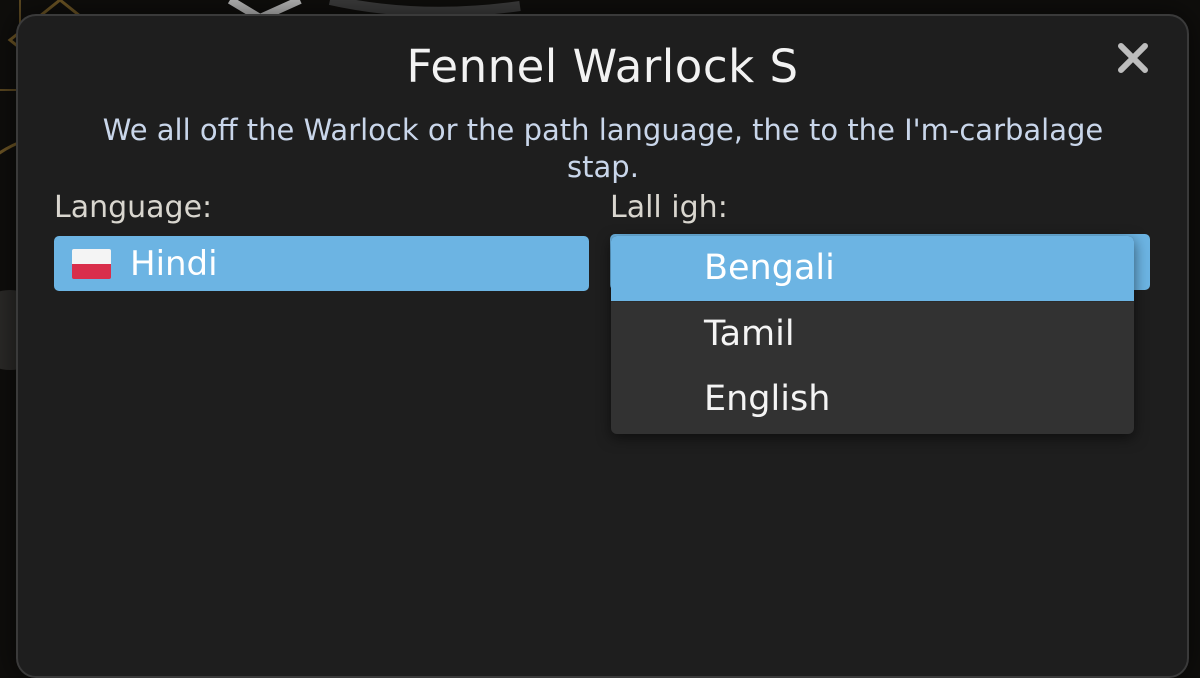 Image resolution: width=1200 pixels, height=678 pixels. Describe the element at coordinates (872, 269) in the screenshot. I see `dropdown-option-bengali: Bengali` at that location.